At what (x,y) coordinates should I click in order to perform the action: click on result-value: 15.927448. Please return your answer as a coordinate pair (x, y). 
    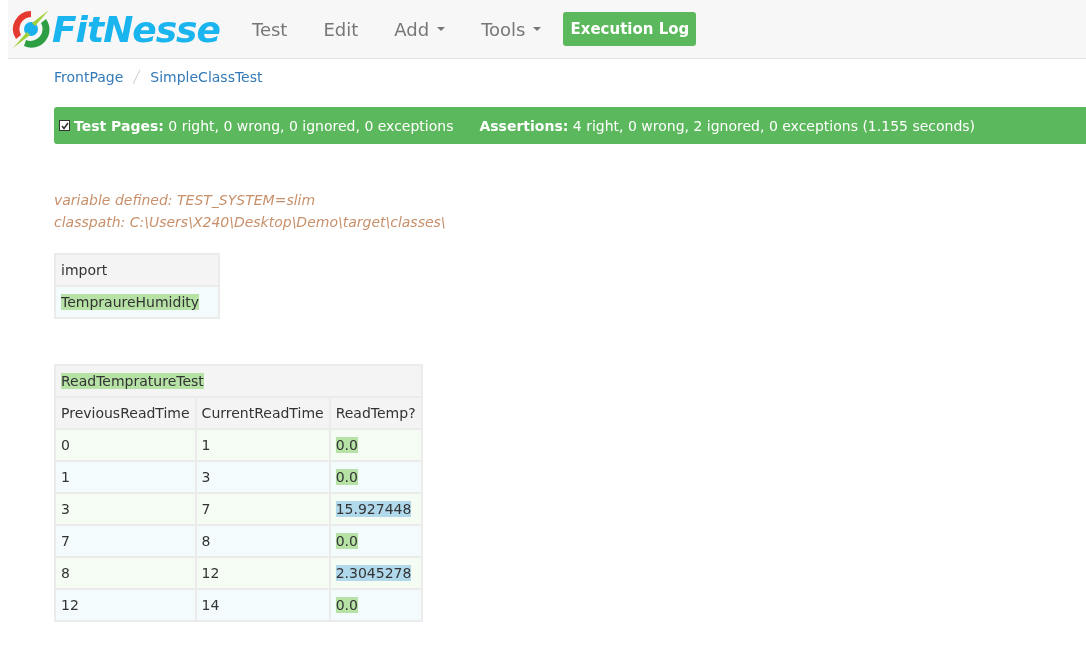
    Looking at the image, I should click on (373, 509).